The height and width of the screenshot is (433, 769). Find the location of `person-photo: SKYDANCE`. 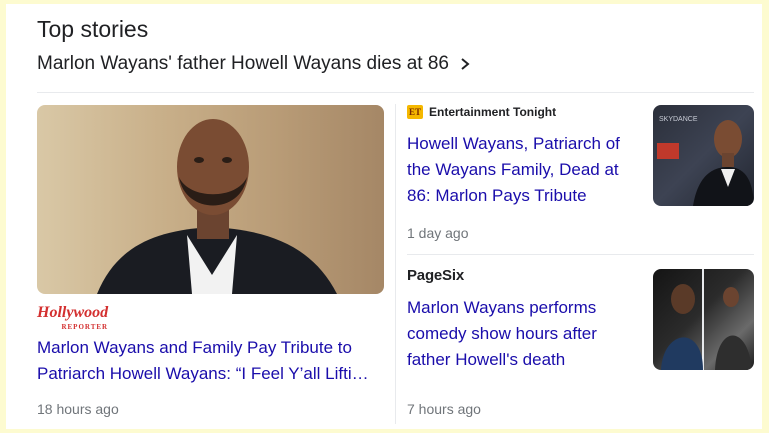

person-photo: SKYDANCE is located at coordinates (705, 161).